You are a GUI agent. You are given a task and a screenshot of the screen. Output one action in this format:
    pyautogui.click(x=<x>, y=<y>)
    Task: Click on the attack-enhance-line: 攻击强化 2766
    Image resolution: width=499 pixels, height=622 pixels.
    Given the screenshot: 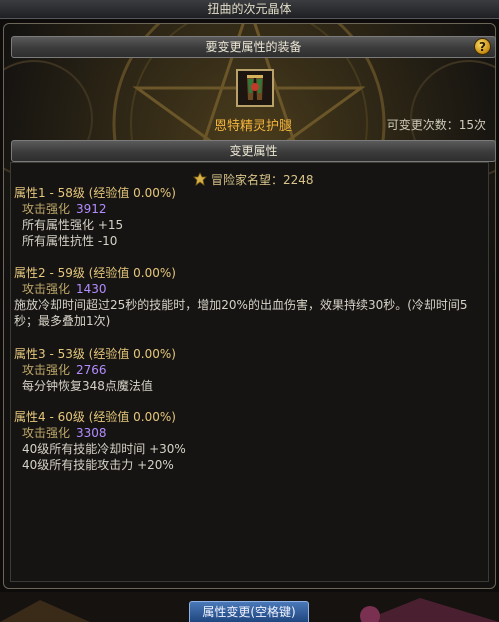 What is the action you would take?
    pyautogui.click(x=95, y=370)
    